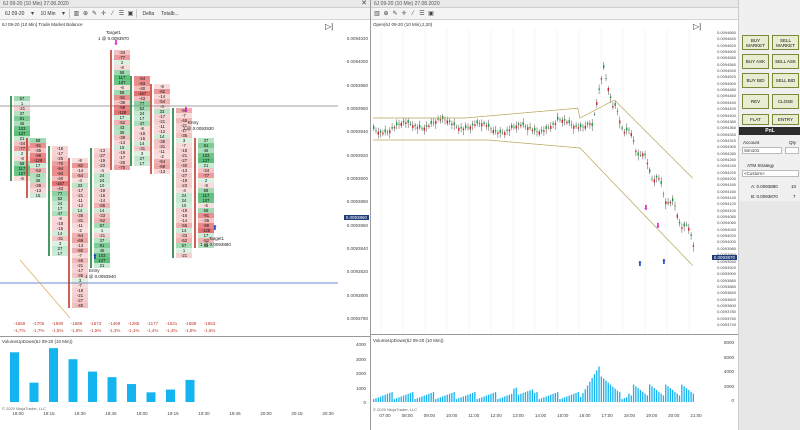 Image resolution: width=800 pixels, height=430 pixels. What do you see at coordinates (726, 71) in the screenshot?
I see `price-tick: 0.0094540` at bounding box center [726, 71].